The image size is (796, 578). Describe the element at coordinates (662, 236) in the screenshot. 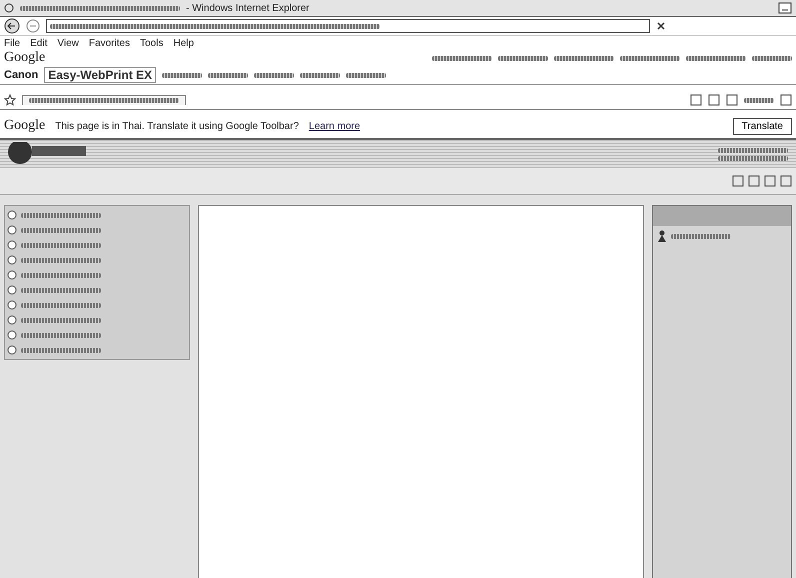

I see `person-icon` at that location.